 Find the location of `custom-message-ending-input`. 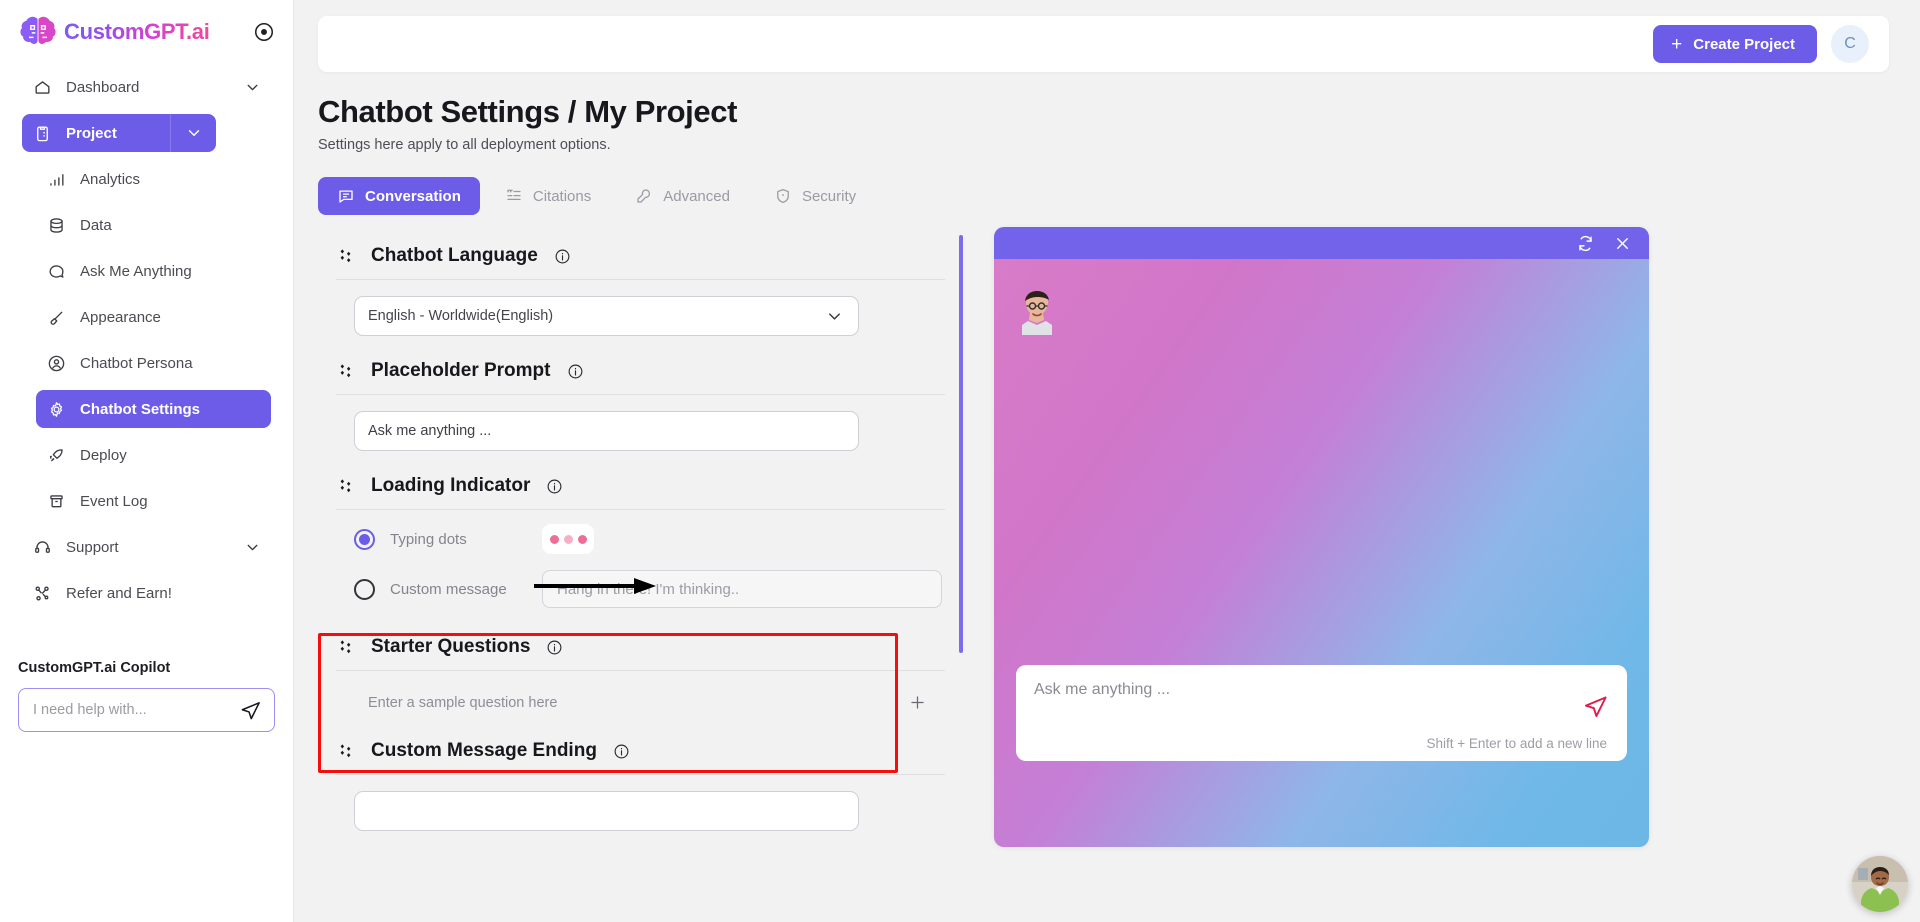

custom-message-ending-input is located at coordinates (606, 811).